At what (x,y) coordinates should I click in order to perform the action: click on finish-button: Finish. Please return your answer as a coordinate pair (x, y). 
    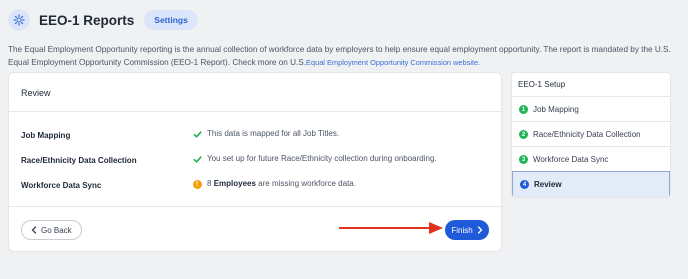
    Looking at the image, I should click on (467, 230).